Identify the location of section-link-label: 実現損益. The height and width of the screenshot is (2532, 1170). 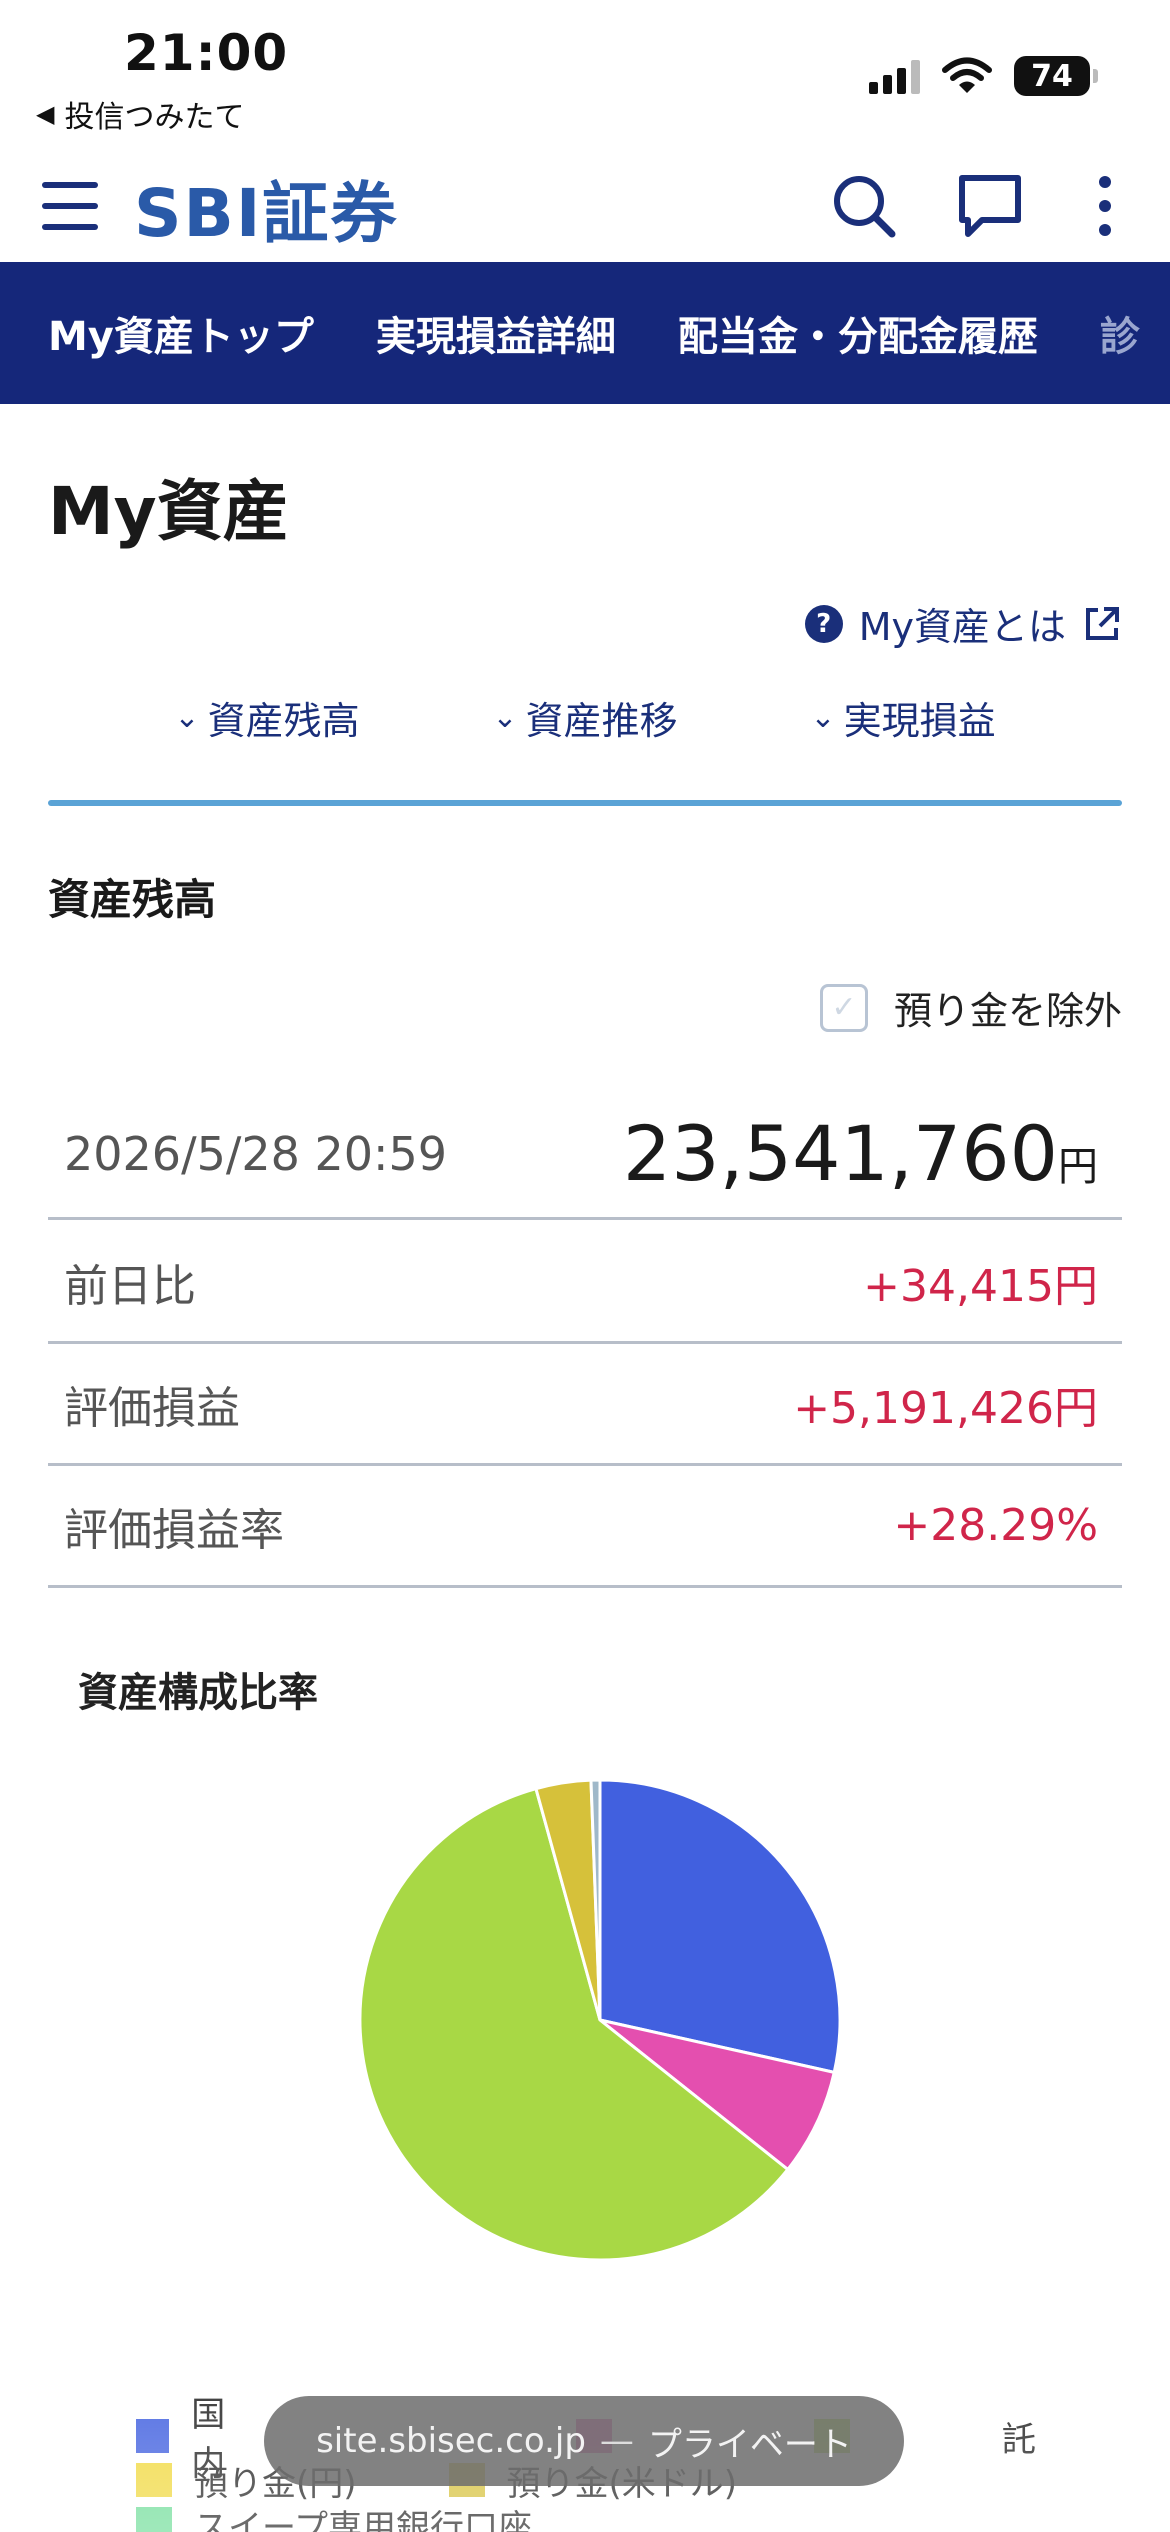
(919, 721).